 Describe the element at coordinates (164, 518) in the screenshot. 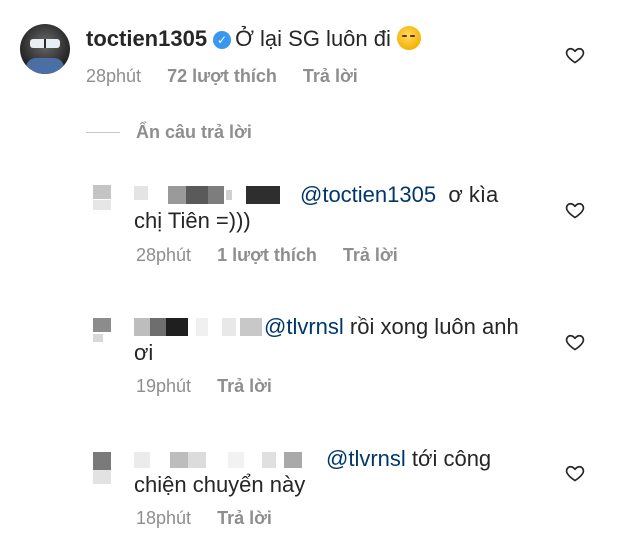

I see `reply-time: 18phút` at that location.